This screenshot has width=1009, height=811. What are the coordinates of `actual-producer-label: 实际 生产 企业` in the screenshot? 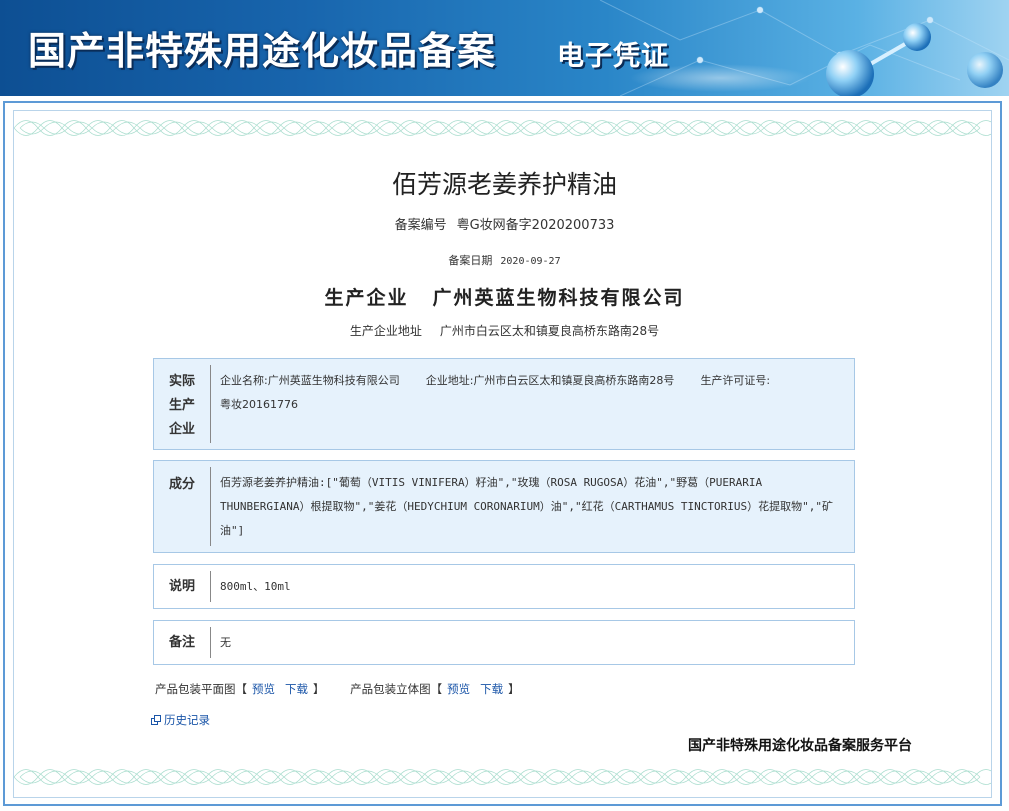 It's located at (182, 406).